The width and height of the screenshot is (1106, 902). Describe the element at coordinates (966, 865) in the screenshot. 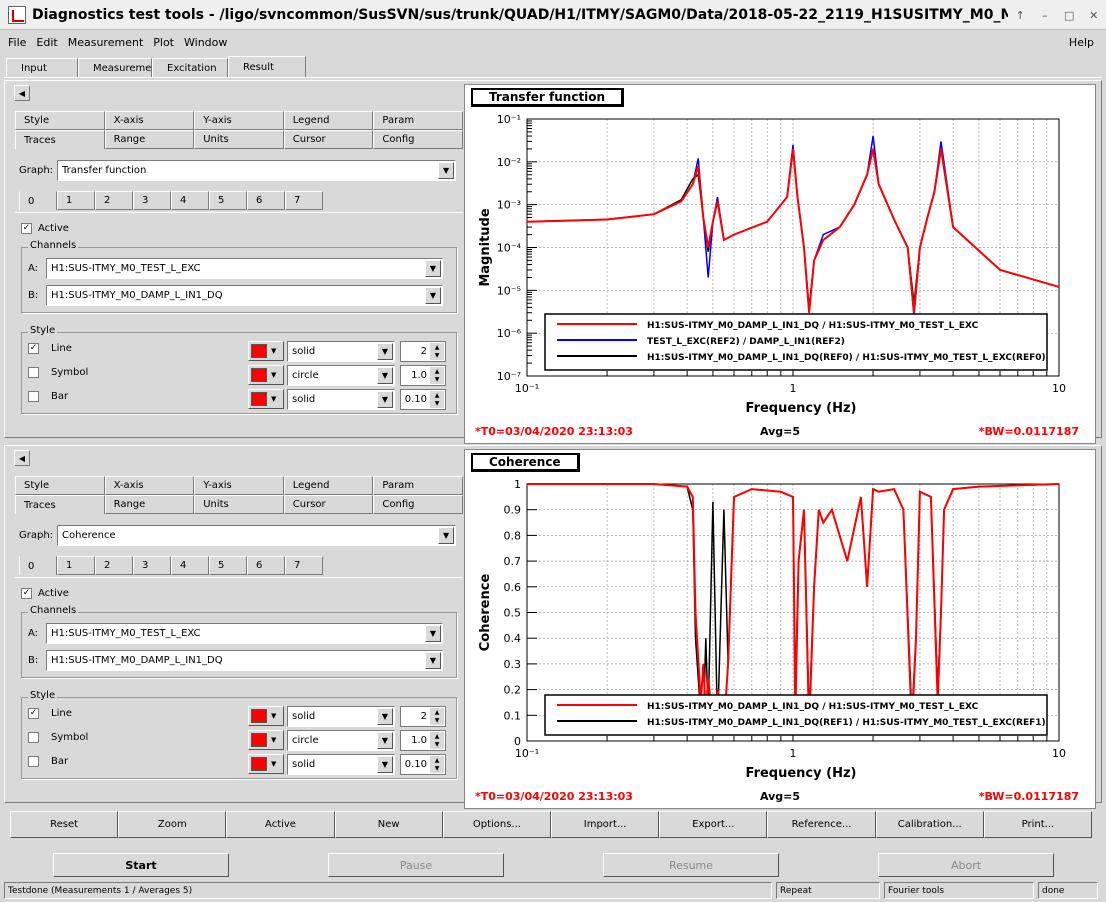

I see `abort-button: Abort` at that location.